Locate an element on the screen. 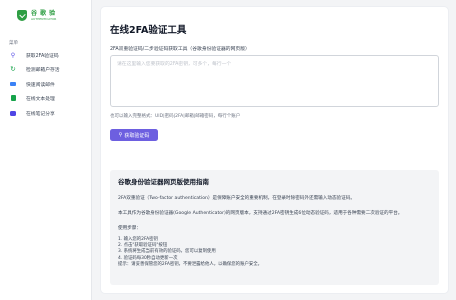 The height and width of the screenshot is (300, 456). sidebar-item-label: 检测邮箱户存活 is located at coordinates (43, 70).